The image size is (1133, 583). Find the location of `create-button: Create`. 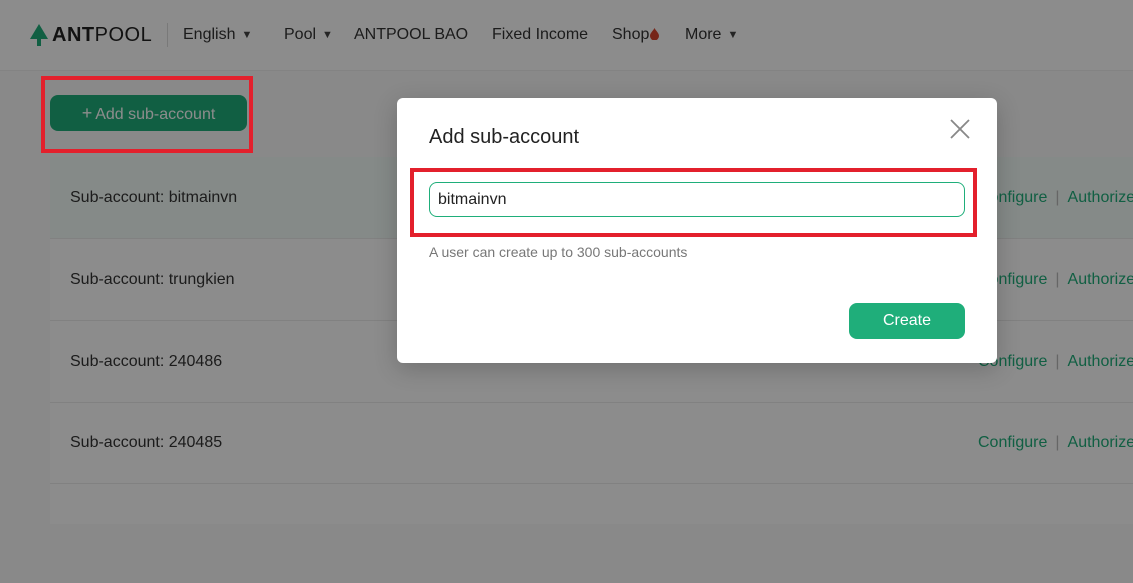

create-button: Create is located at coordinates (907, 321).